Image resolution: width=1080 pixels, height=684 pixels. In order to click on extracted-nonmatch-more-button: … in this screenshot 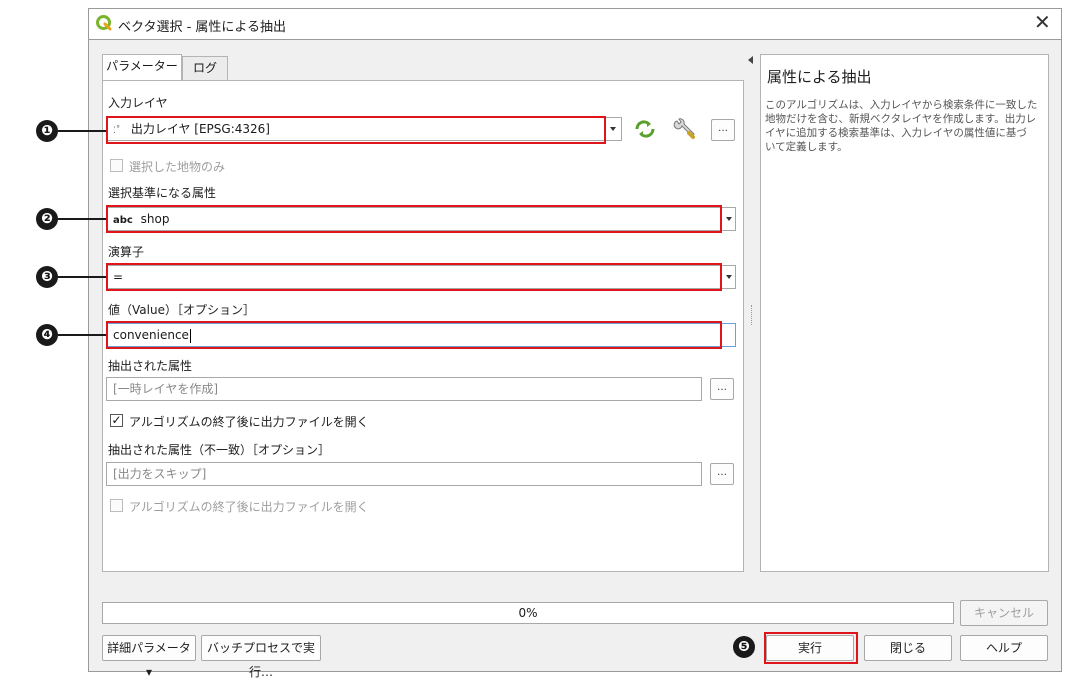, I will do `click(722, 474)`.